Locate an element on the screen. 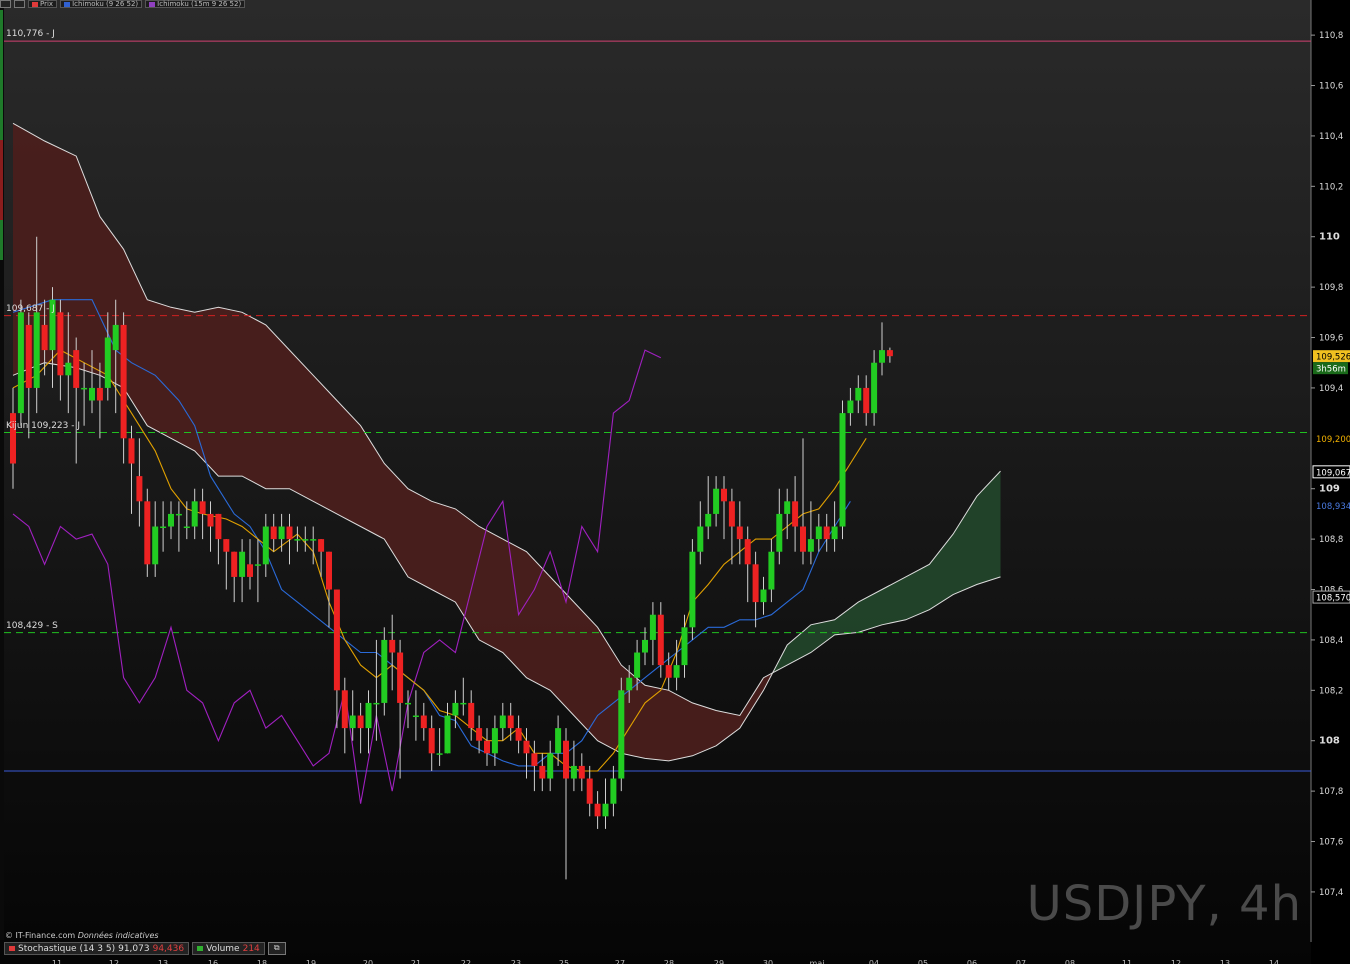  legend-ichimoku-15m: Ichimoku (15m 9 26 52) is located at coordinates (195, 4).